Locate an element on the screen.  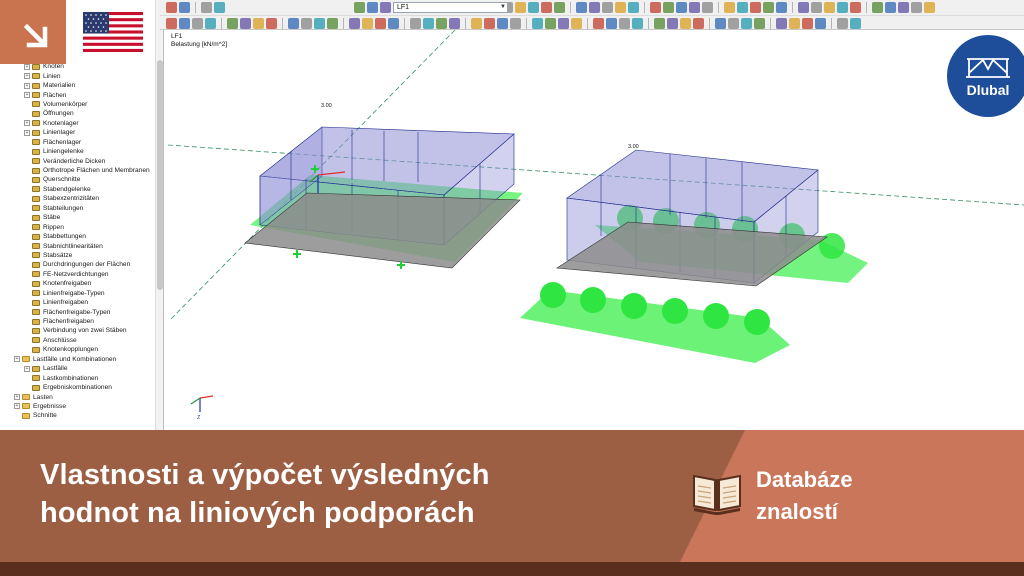
tree-item: Öffnungen is located at coordinates (77, 113).